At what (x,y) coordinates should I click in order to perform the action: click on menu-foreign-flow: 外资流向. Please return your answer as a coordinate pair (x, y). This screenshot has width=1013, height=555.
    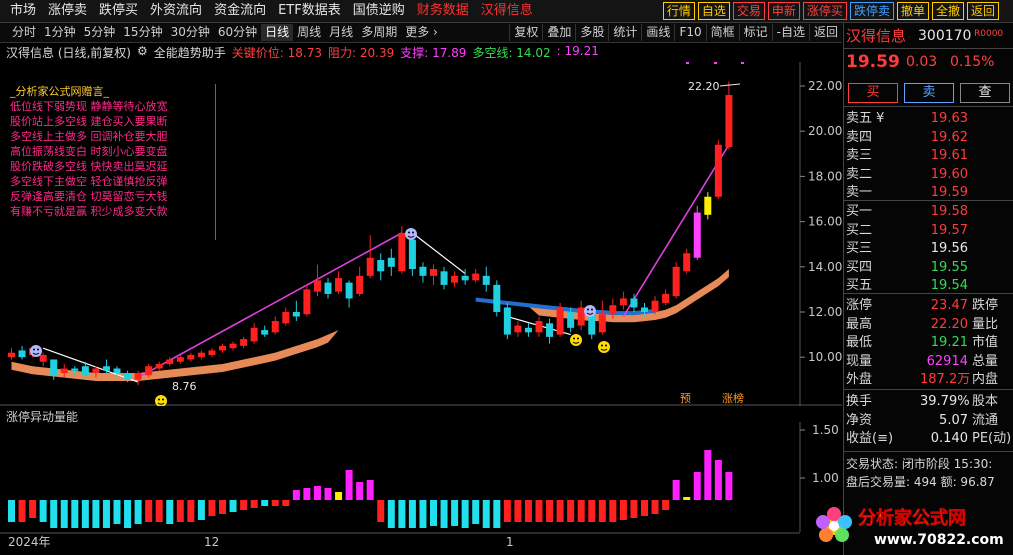
    Looking at the image, I should click on (176, 11).